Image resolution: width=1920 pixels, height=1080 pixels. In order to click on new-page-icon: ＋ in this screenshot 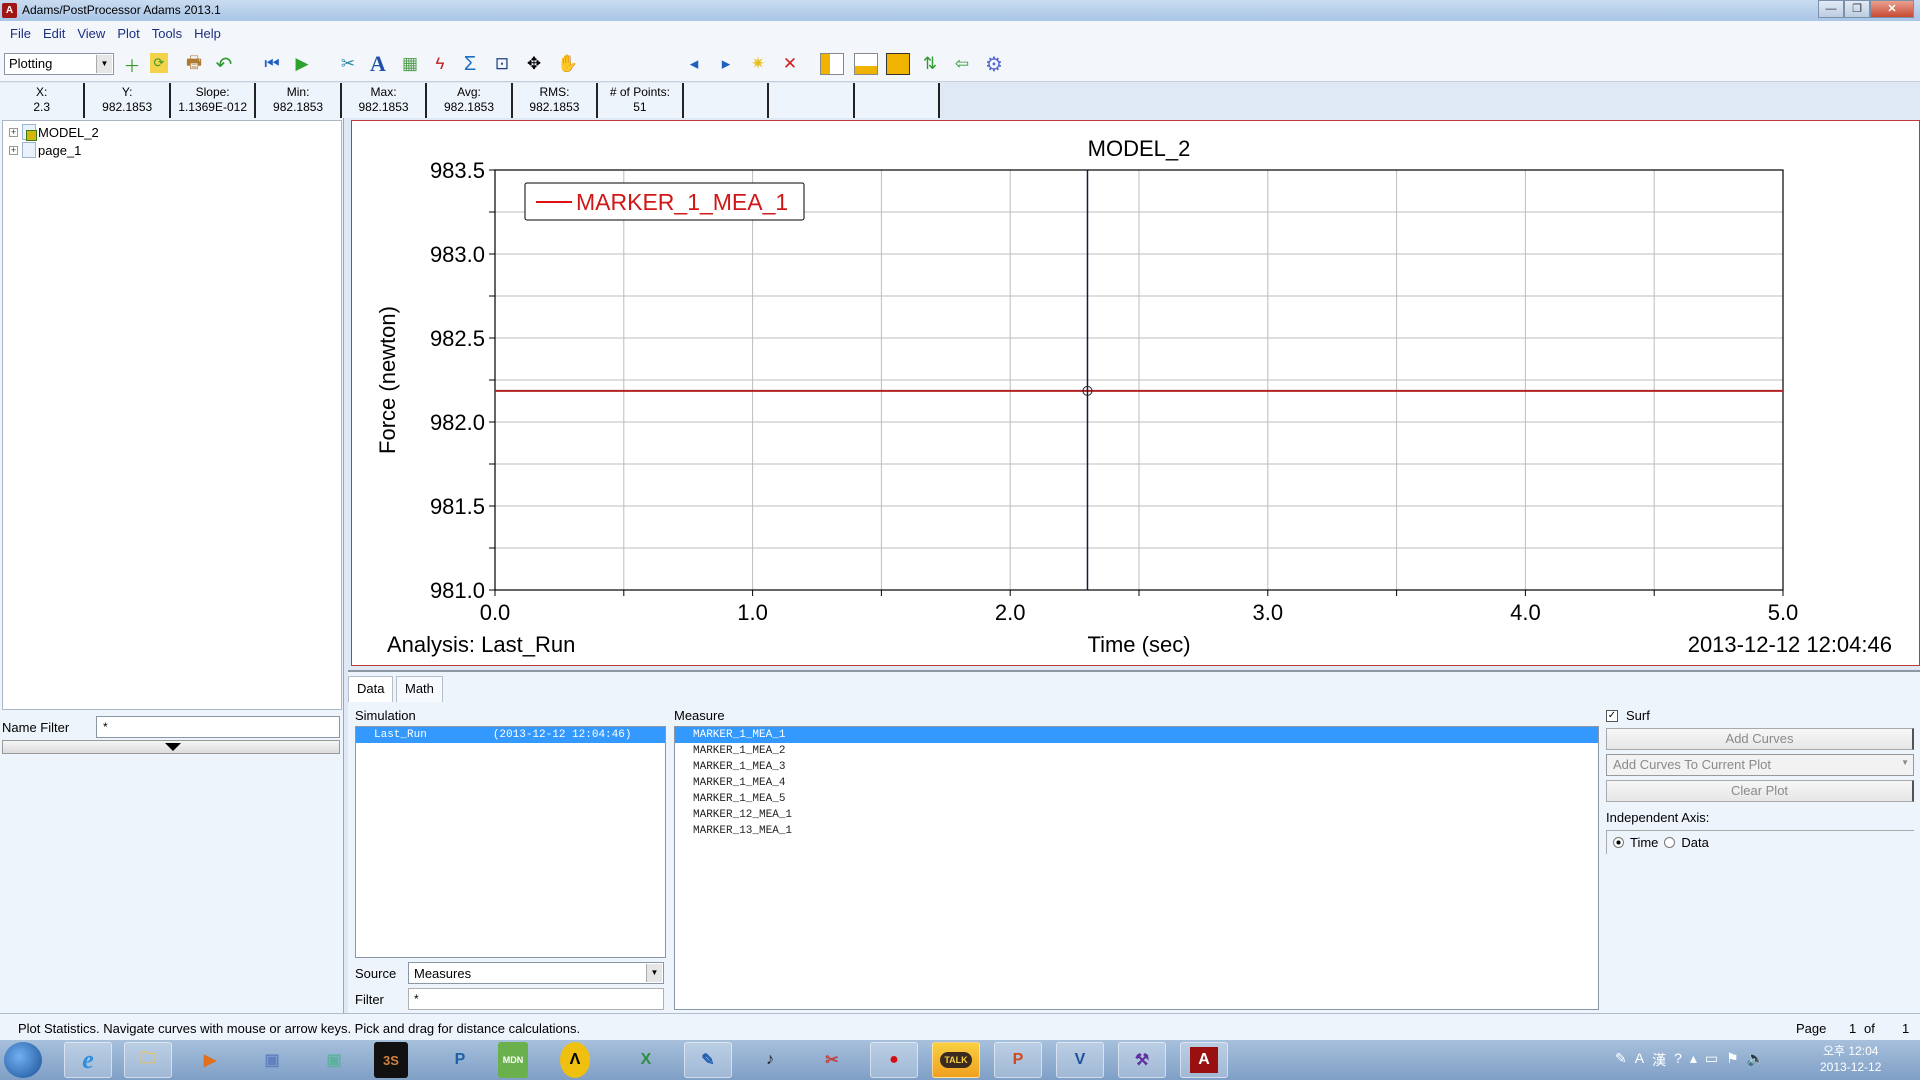, I will do `click(132, 64)`.